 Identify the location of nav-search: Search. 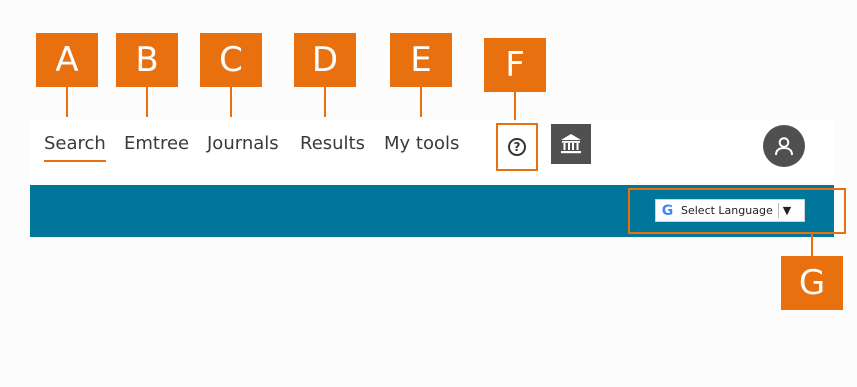
(75, 147).